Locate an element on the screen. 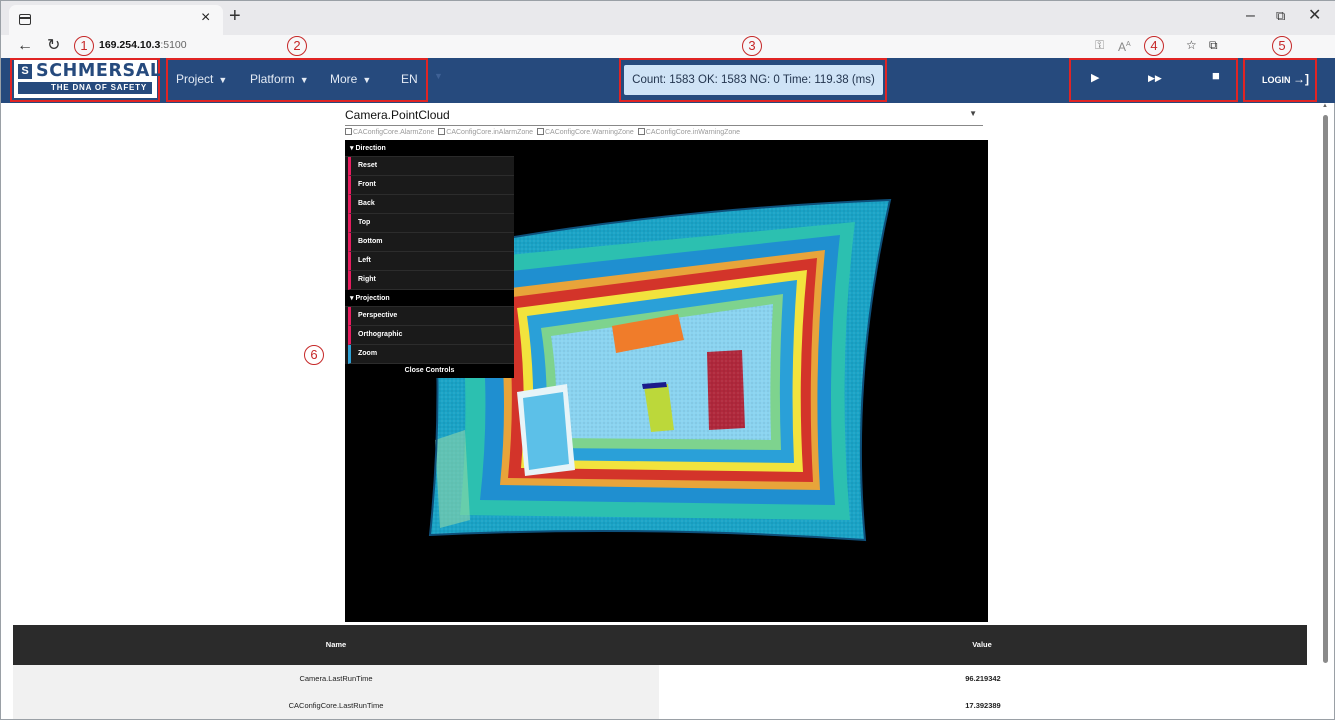  table-row: Camera.LastRunTime 96.219342 is located at coordinates (660, 678).